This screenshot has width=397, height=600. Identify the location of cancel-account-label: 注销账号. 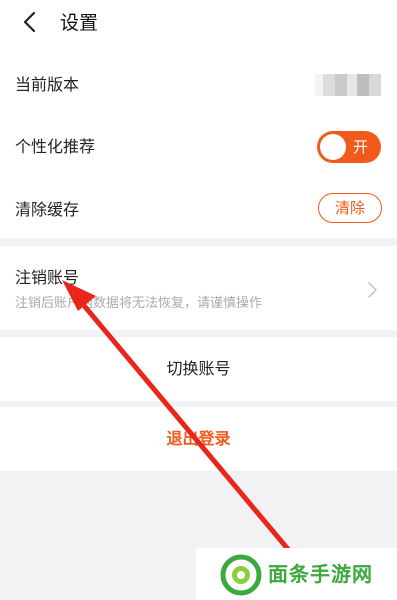
(47, 277).